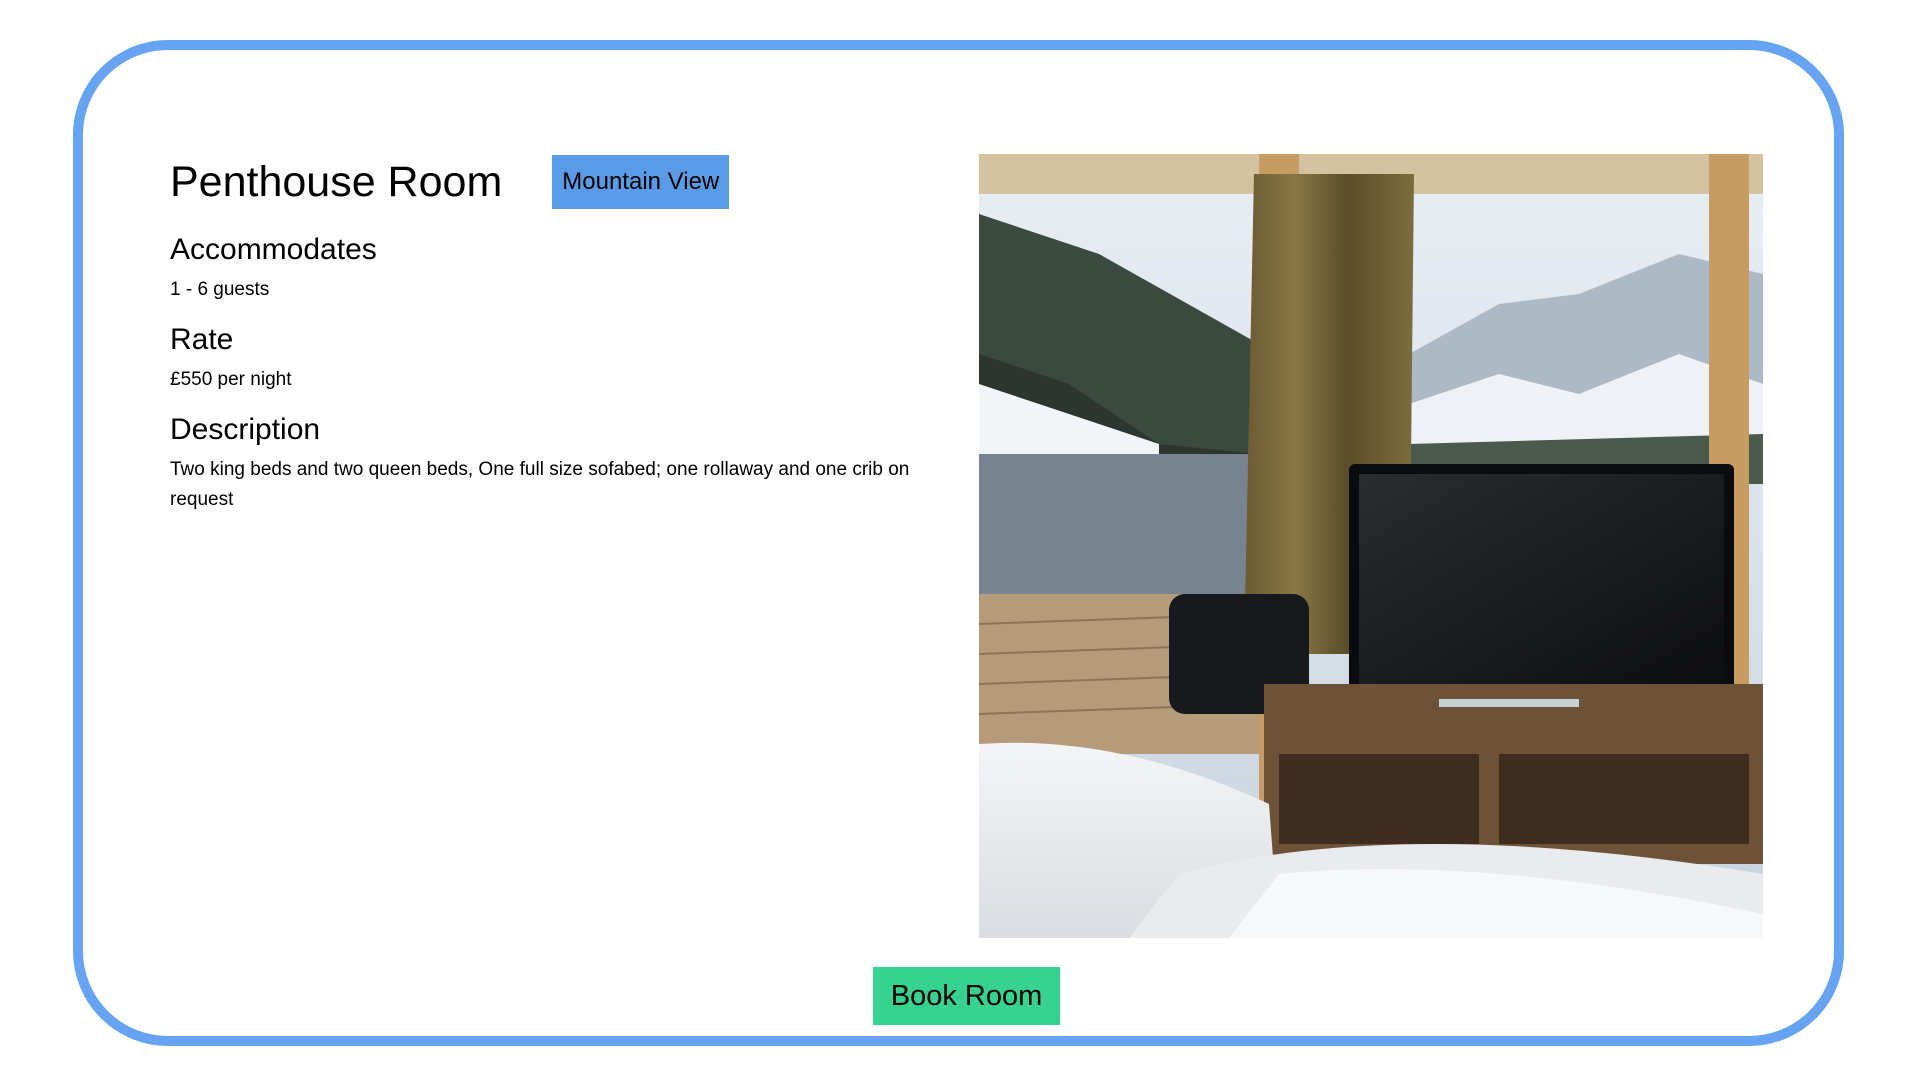 The height and width of the screenshot is (1080, 1920). I want to click on rate-section: Rate £550 per night, so click(557, 358).